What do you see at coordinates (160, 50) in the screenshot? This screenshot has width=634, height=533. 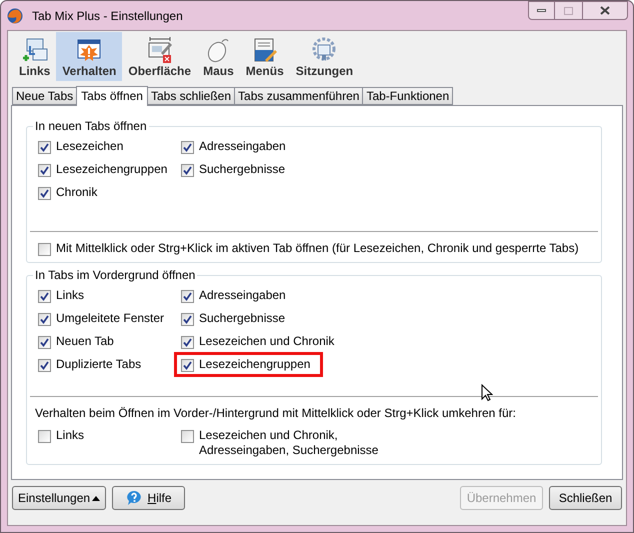 I see `screen-edit-icon` at bounding box center [160, 50].